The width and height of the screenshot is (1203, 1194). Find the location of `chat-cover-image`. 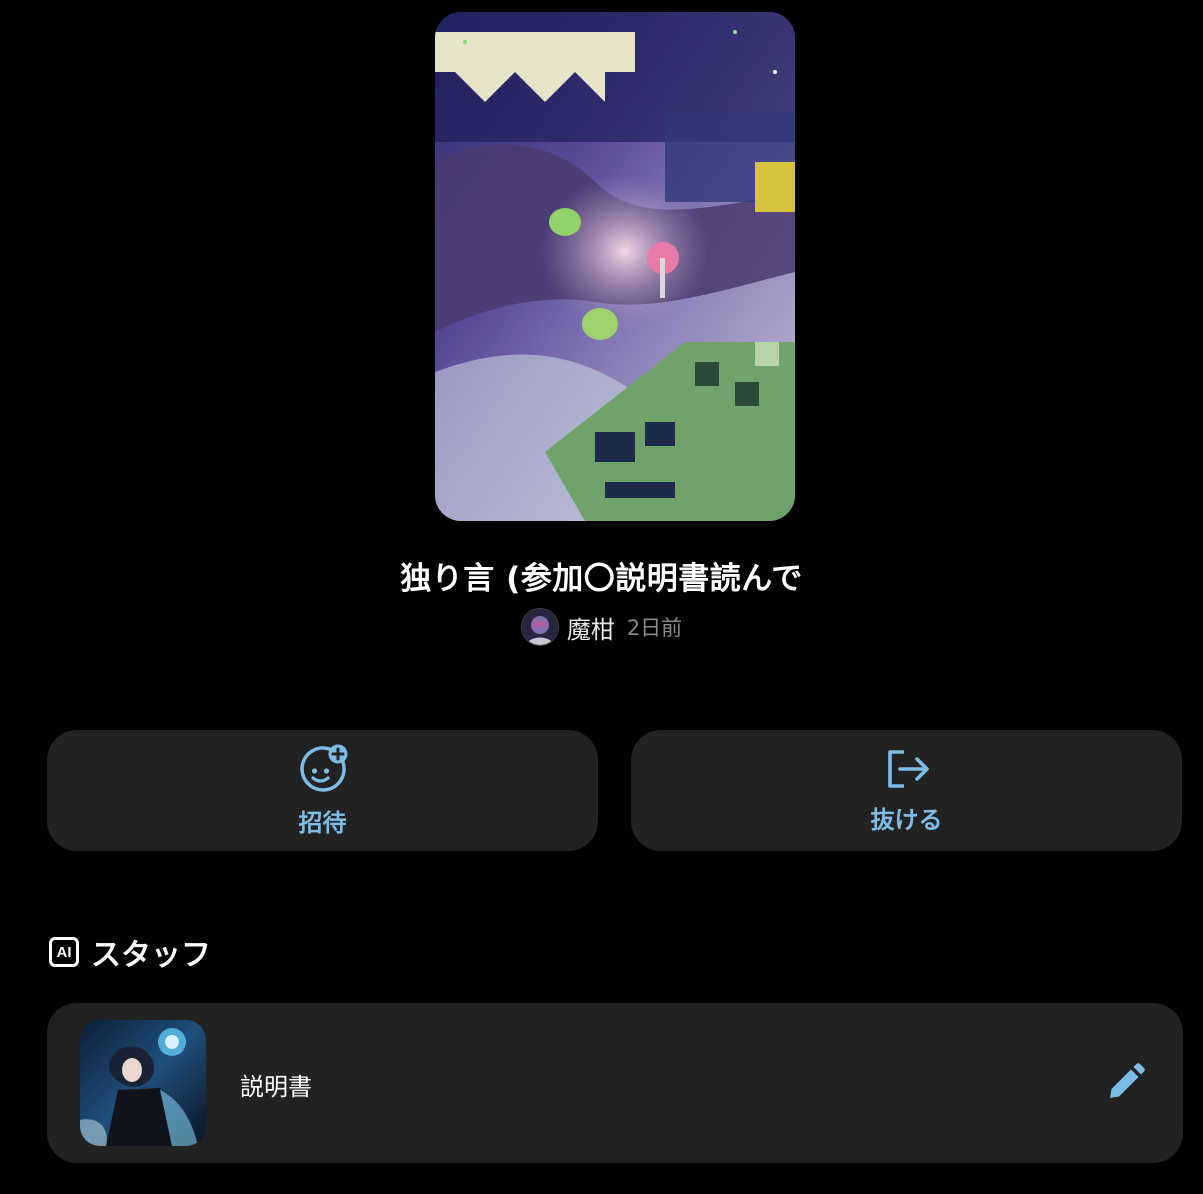

chat-cover-image is located at coordinates (615, 266).